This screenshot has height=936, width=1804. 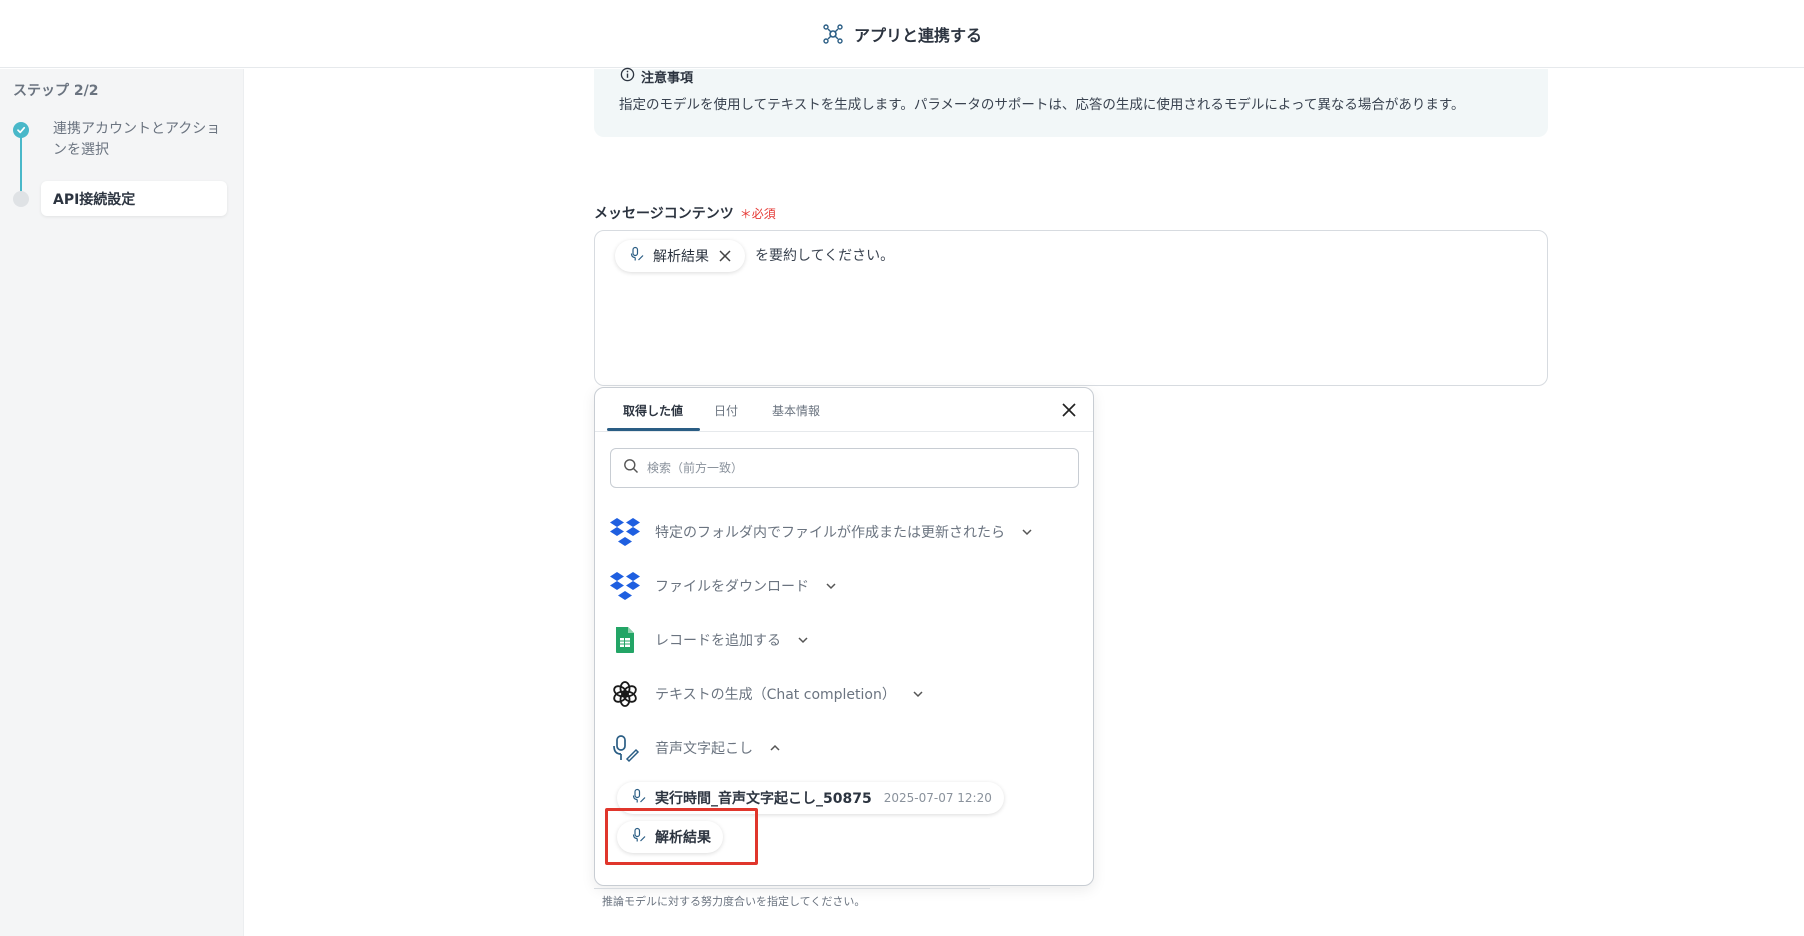 I want to click on sidebar-step-select-account: 連携アカウントとアクションを選択, so click(x=138, y=140).